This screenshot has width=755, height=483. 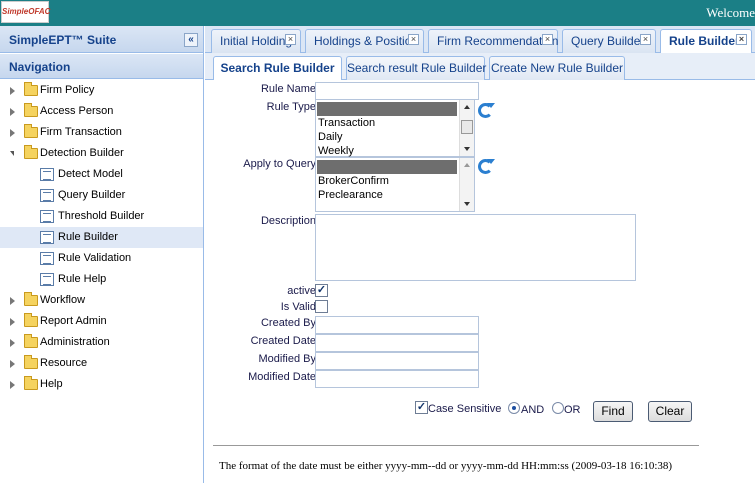 What do you see at coordinates (321, 290) in the screenshot?
I see `active-checkbox: ✓` at bounding box center [321, 290].